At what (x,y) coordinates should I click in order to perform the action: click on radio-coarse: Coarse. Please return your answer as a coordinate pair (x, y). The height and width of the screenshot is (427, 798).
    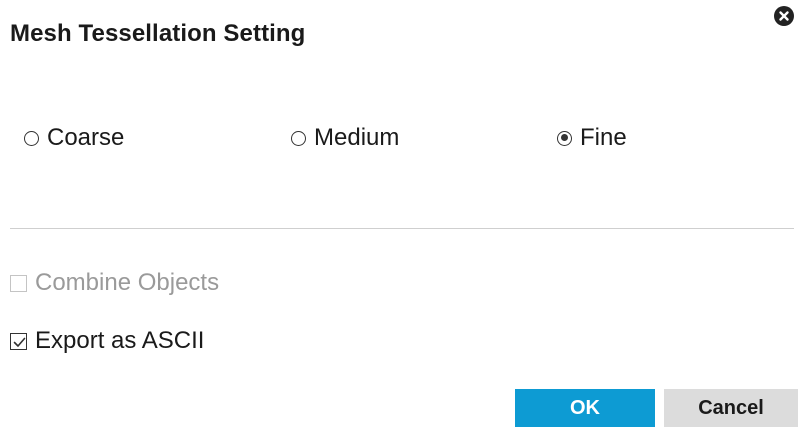
    Looking at the image, I should click on (74, 138).